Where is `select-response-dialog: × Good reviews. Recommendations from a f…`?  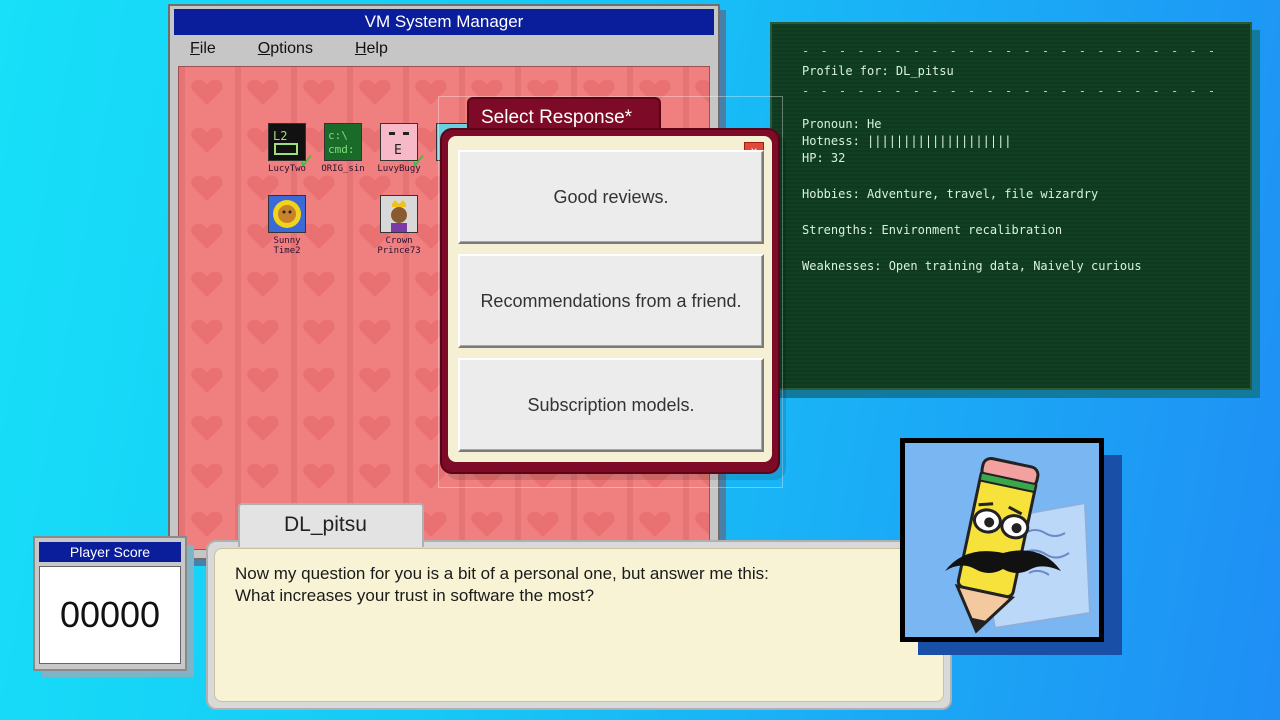
select-response-dialog: × Good reviews. Recommendations from a f… is located at coordinates (610, 301).